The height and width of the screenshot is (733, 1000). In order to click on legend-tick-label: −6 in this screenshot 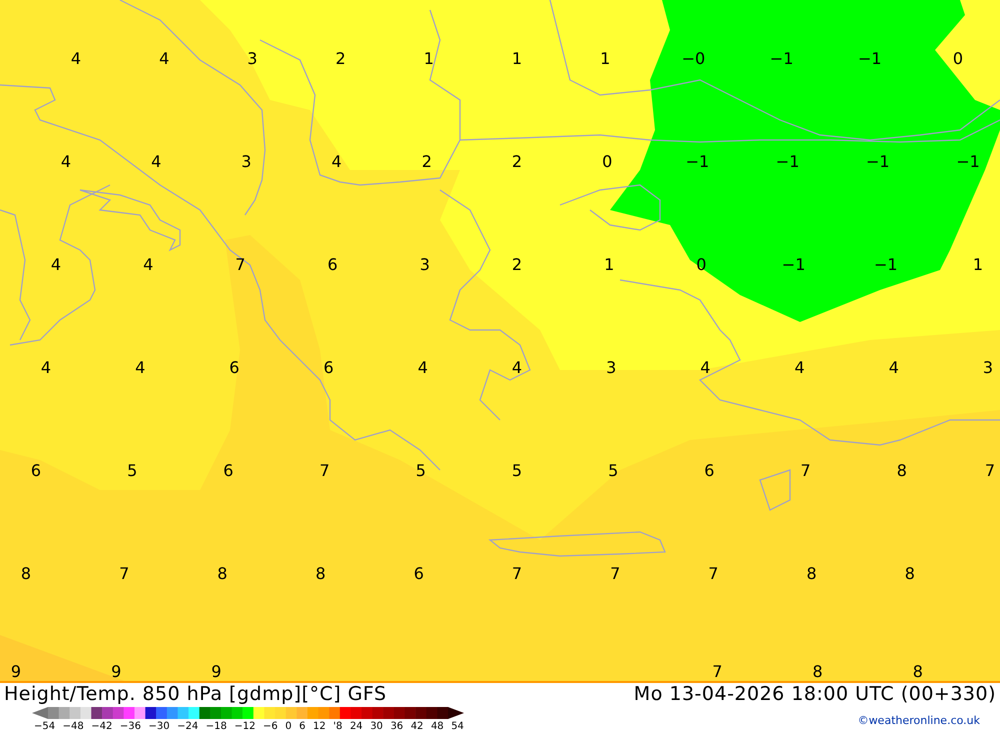, I will do `click(270, 726)`.